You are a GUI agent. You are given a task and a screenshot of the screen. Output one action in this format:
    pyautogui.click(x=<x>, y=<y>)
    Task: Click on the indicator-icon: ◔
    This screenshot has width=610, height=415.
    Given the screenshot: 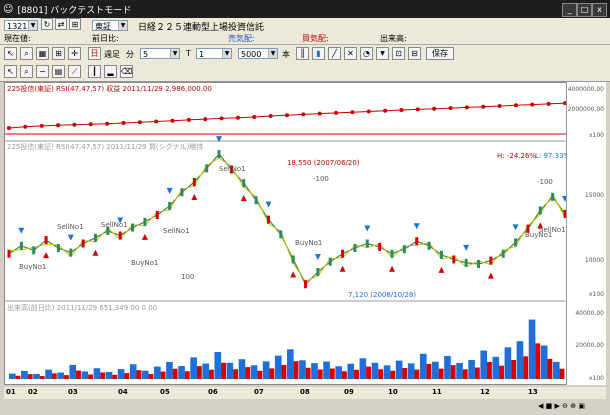 What is the action you would take?
    pyautogui.click(x=366, y=53)
    